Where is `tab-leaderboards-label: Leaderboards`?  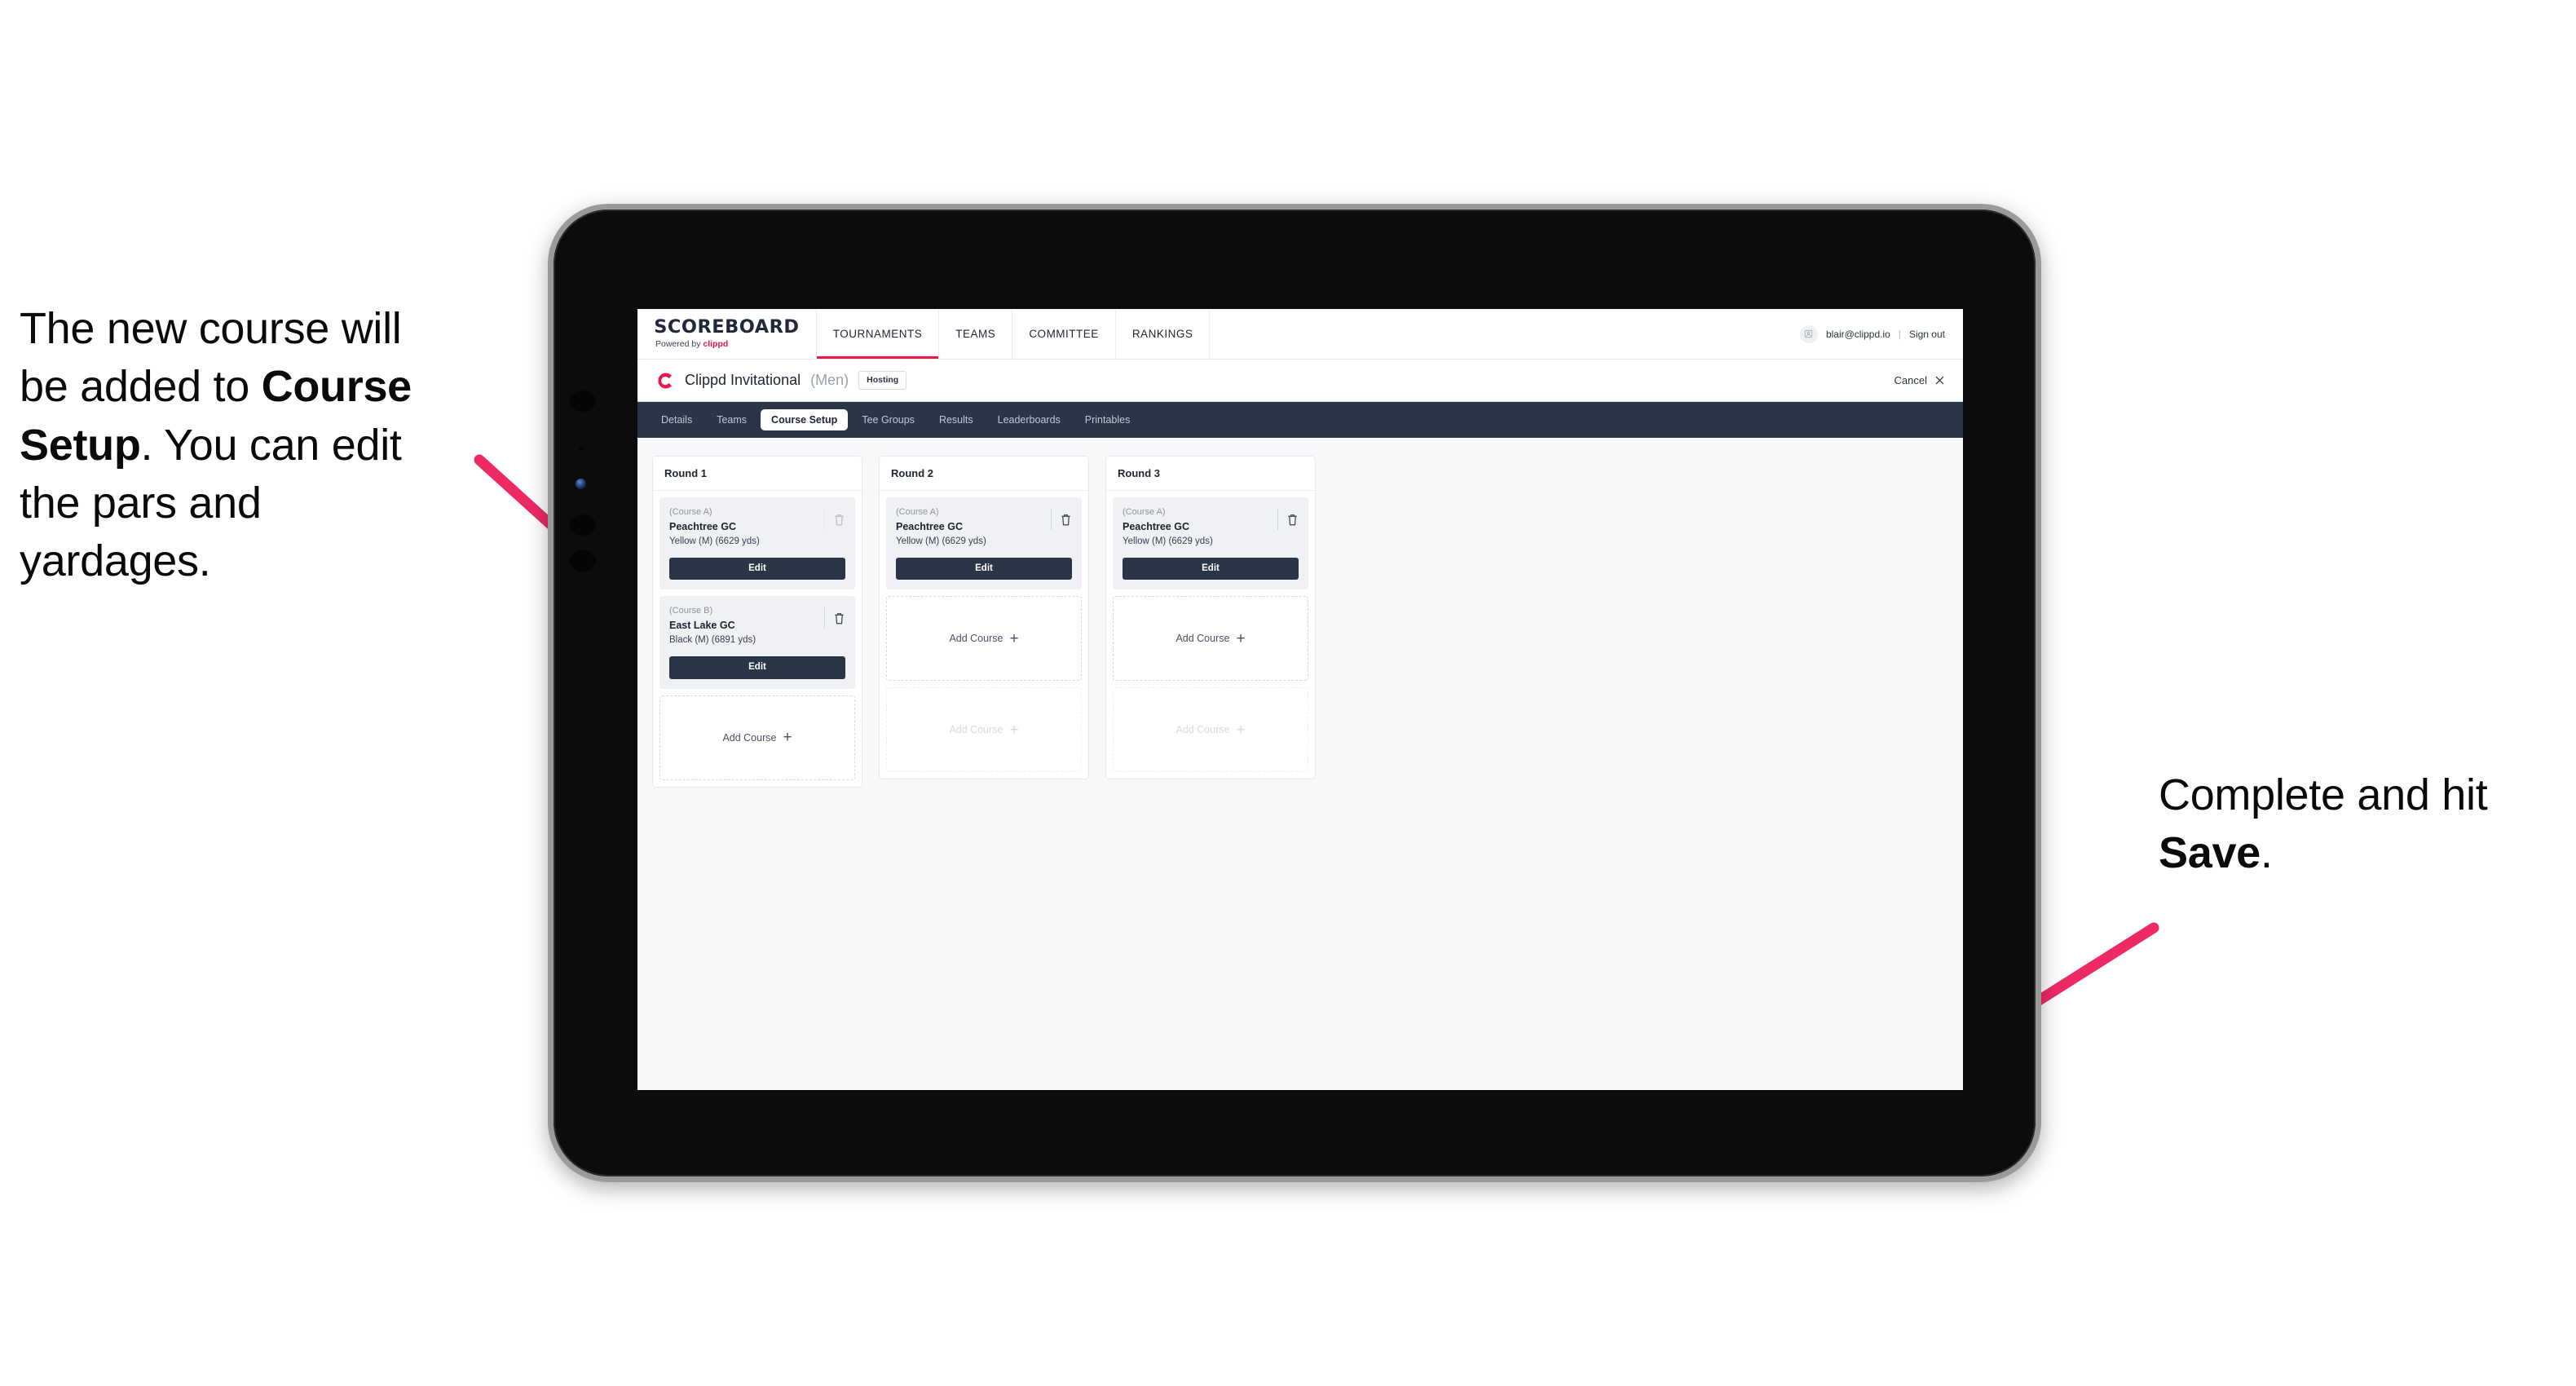
tab-leaderboards-label: Leaderboards is located at coordinates (1029, 419).